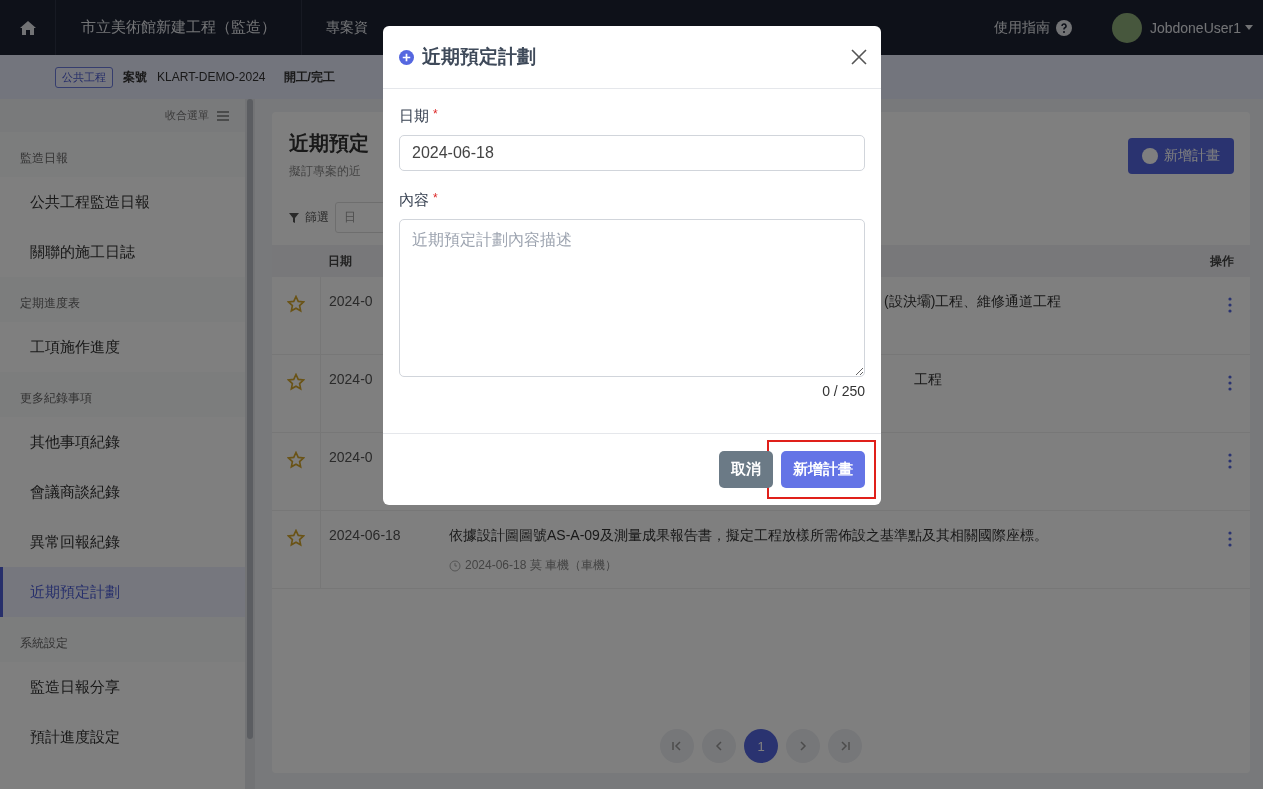 The image size is (1263, 789). I want to click on field-label: 日期, so click(414, 116).